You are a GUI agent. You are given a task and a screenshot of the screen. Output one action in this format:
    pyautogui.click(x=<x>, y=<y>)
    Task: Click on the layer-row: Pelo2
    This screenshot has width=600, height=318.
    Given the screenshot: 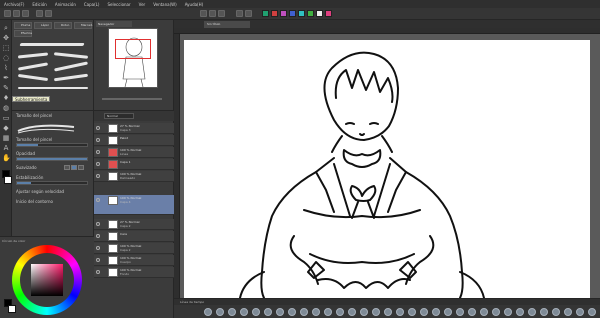 What is the action you would take?
    pyautogui.click(x=134, y=140)
    